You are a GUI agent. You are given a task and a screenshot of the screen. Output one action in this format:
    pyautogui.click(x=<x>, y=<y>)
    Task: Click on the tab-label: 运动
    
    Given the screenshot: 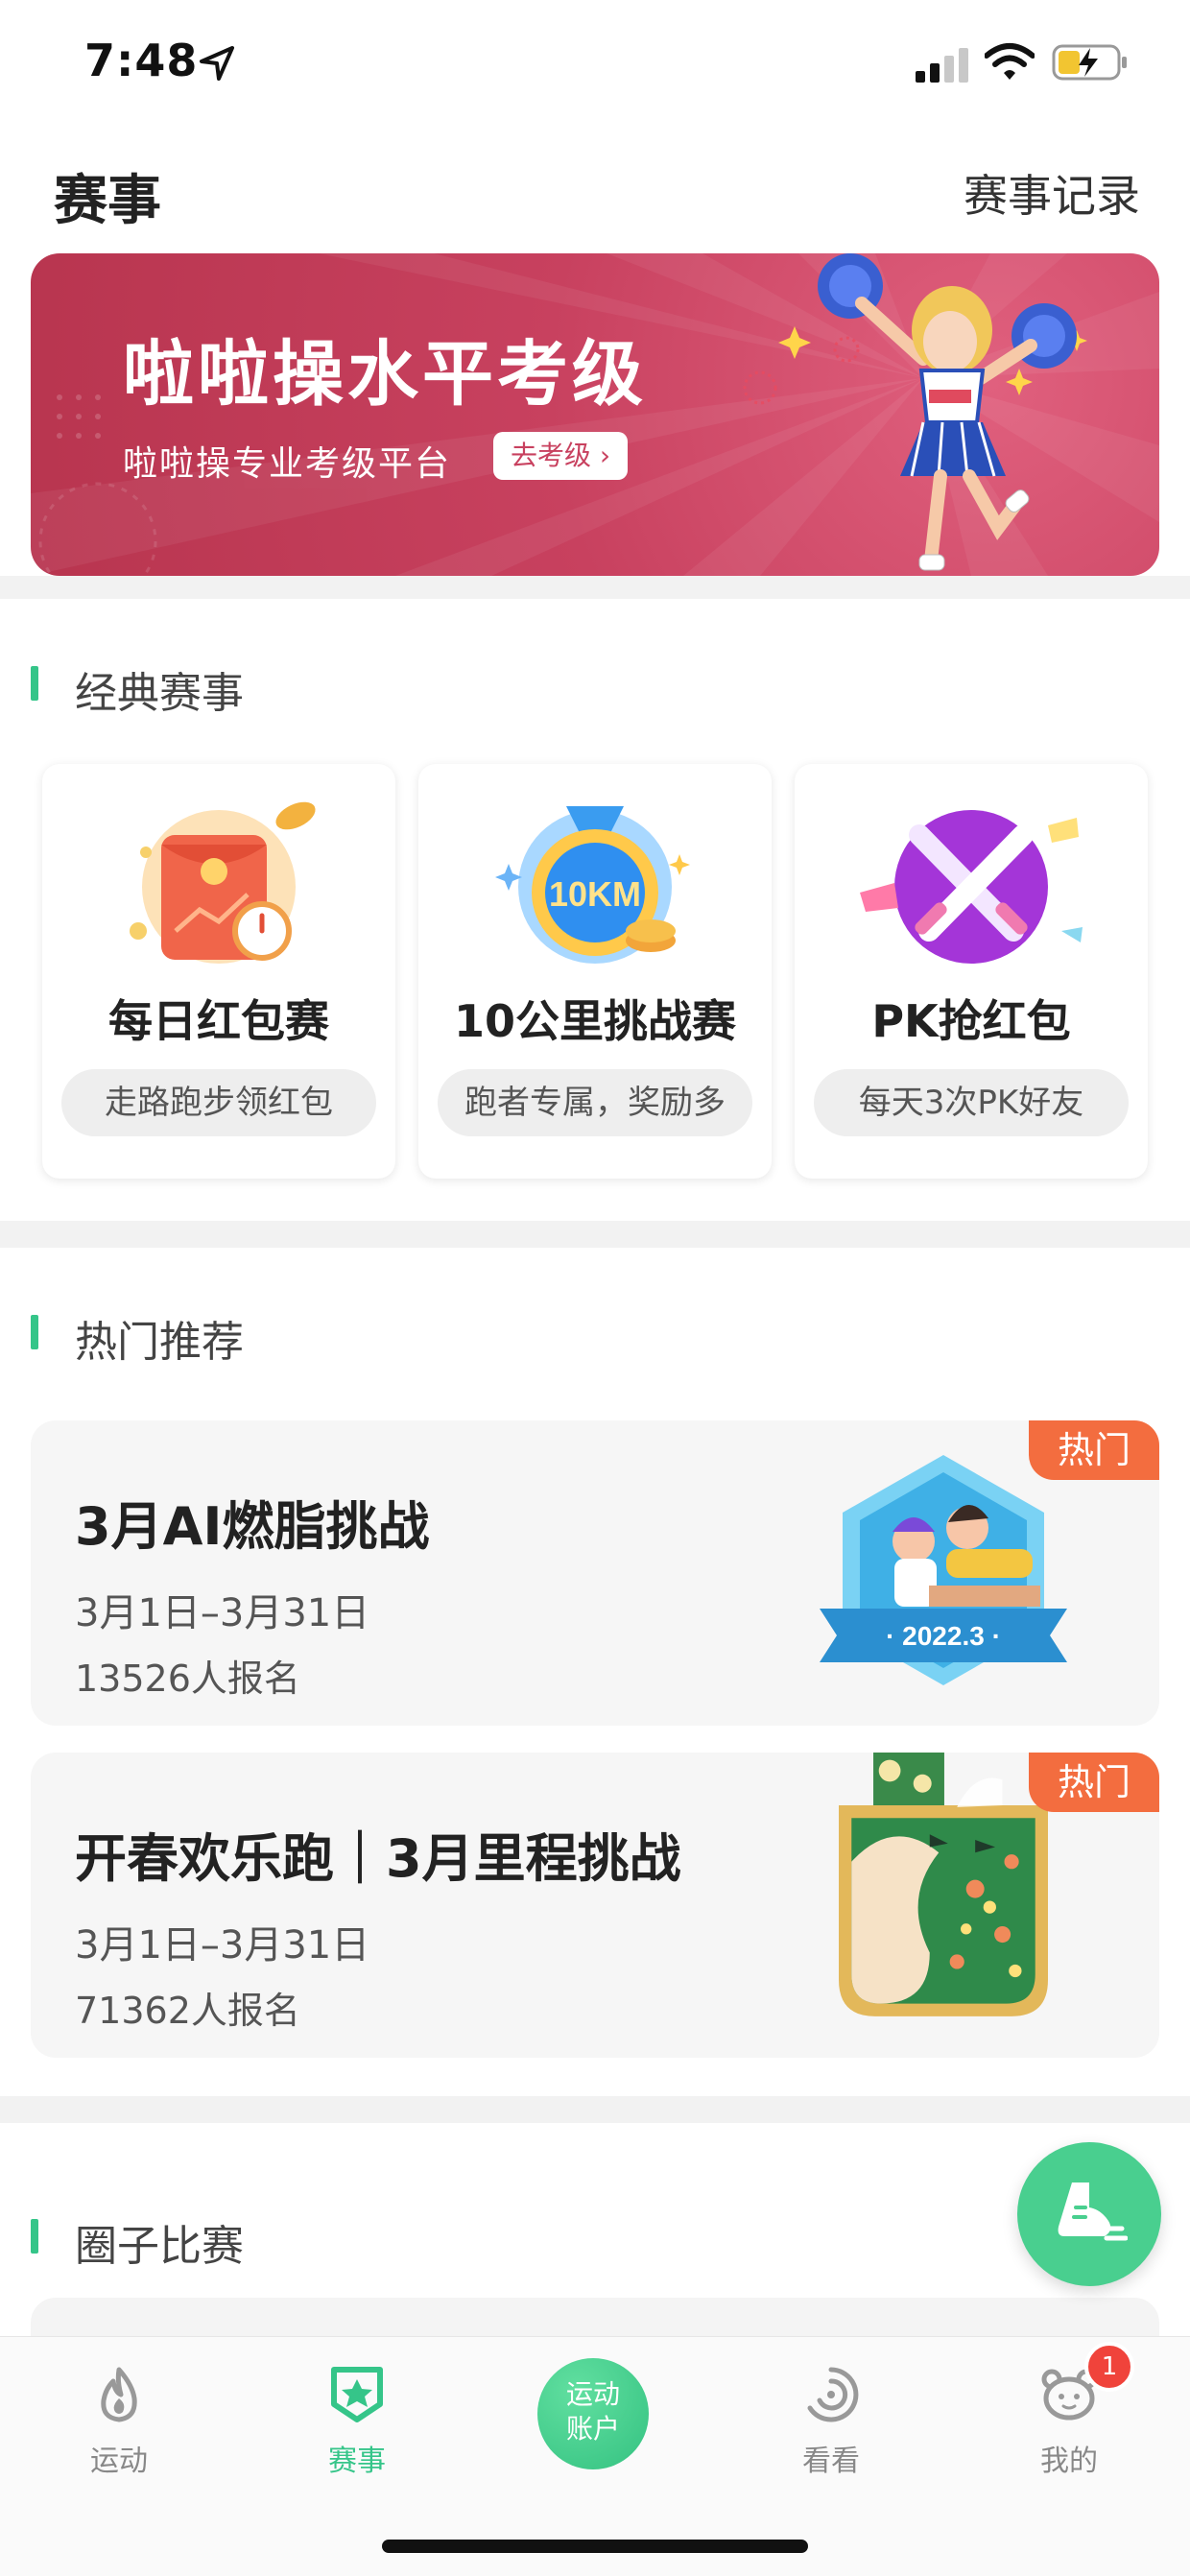 What is the action you would take?
    pyautogui.click(x=119, y=2461)
    